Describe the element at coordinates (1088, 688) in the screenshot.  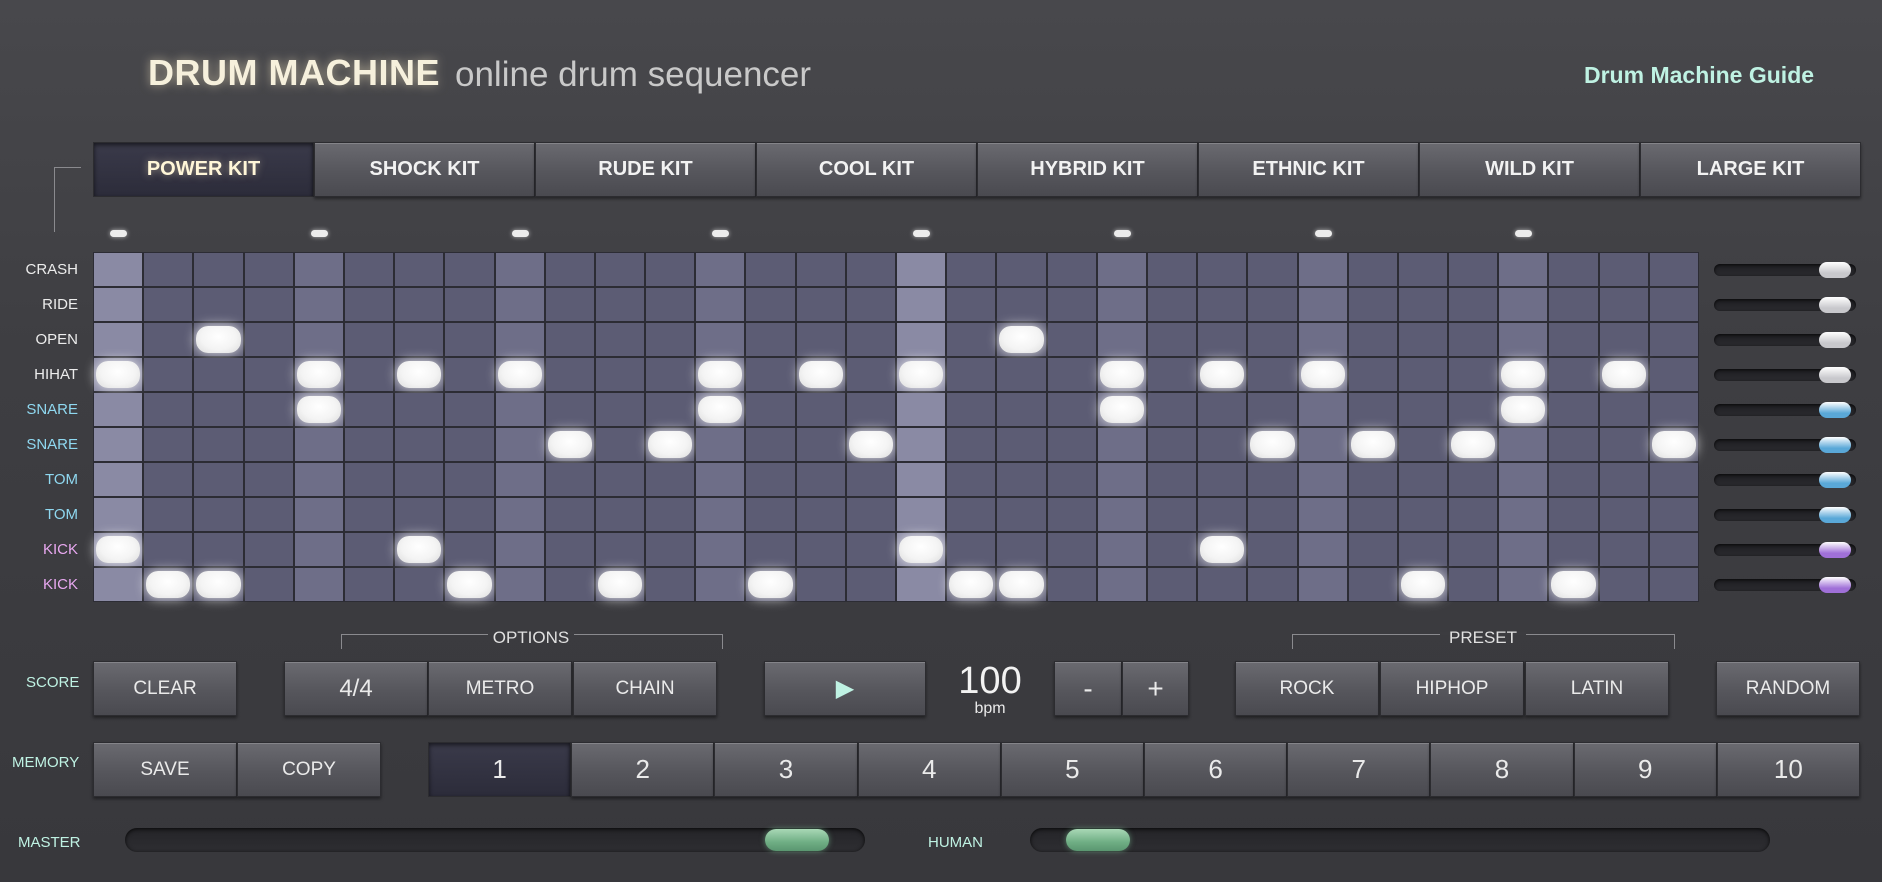
I see `bpm-decrease-button: -` at that location.